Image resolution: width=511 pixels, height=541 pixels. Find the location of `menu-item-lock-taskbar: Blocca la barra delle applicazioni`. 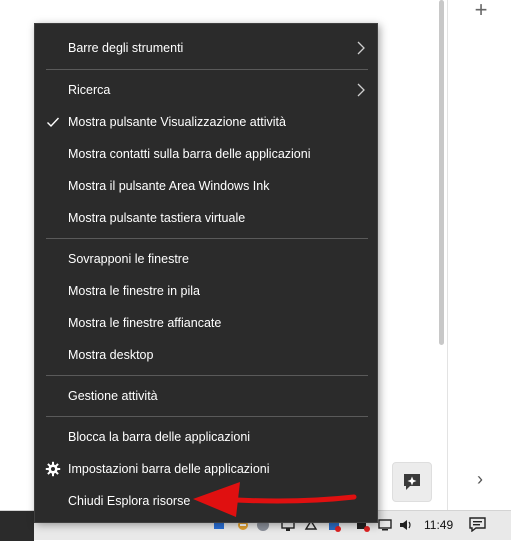

menu-item-lock-taskbar: Blocca la barra delle applicazioni is located at coordinates (206, 437).